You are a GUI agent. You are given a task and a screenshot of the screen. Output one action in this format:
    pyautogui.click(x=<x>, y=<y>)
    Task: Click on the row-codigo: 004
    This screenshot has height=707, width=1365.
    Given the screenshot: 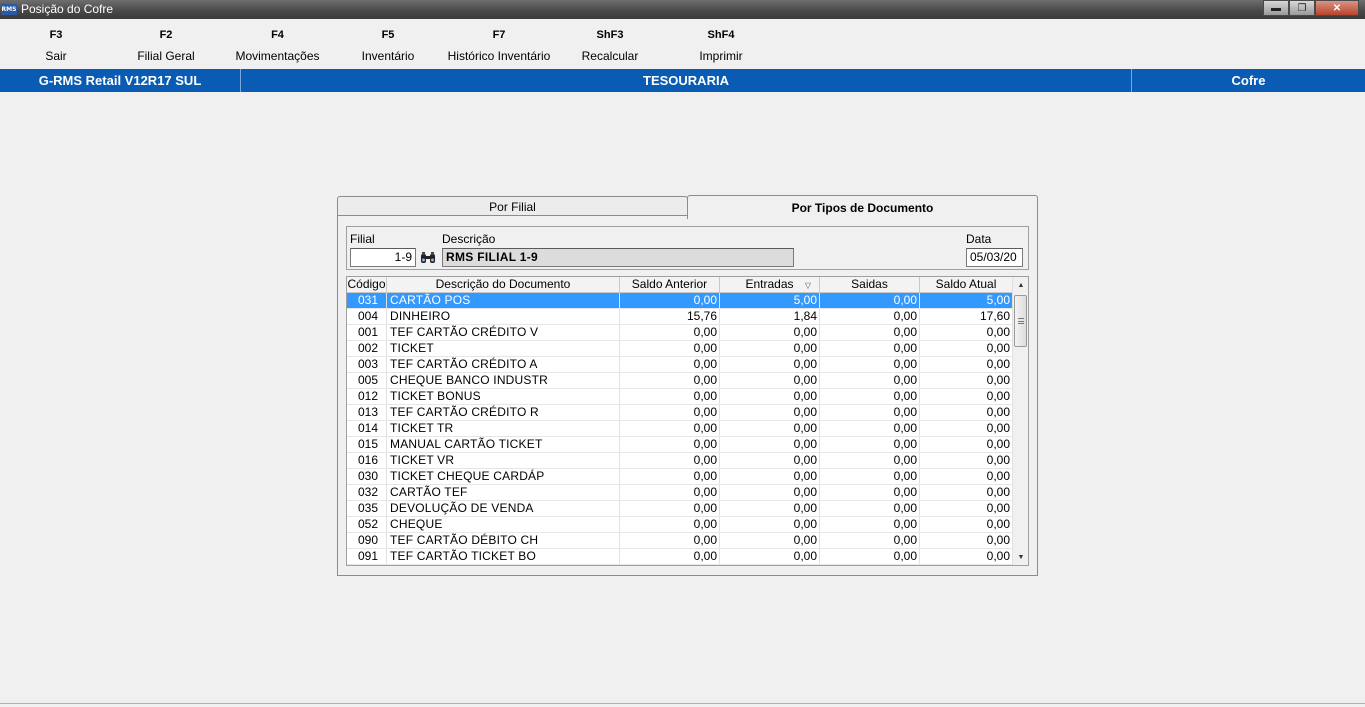 What is the action you would take?
    pyautogui.click(x=367, y=316)
    